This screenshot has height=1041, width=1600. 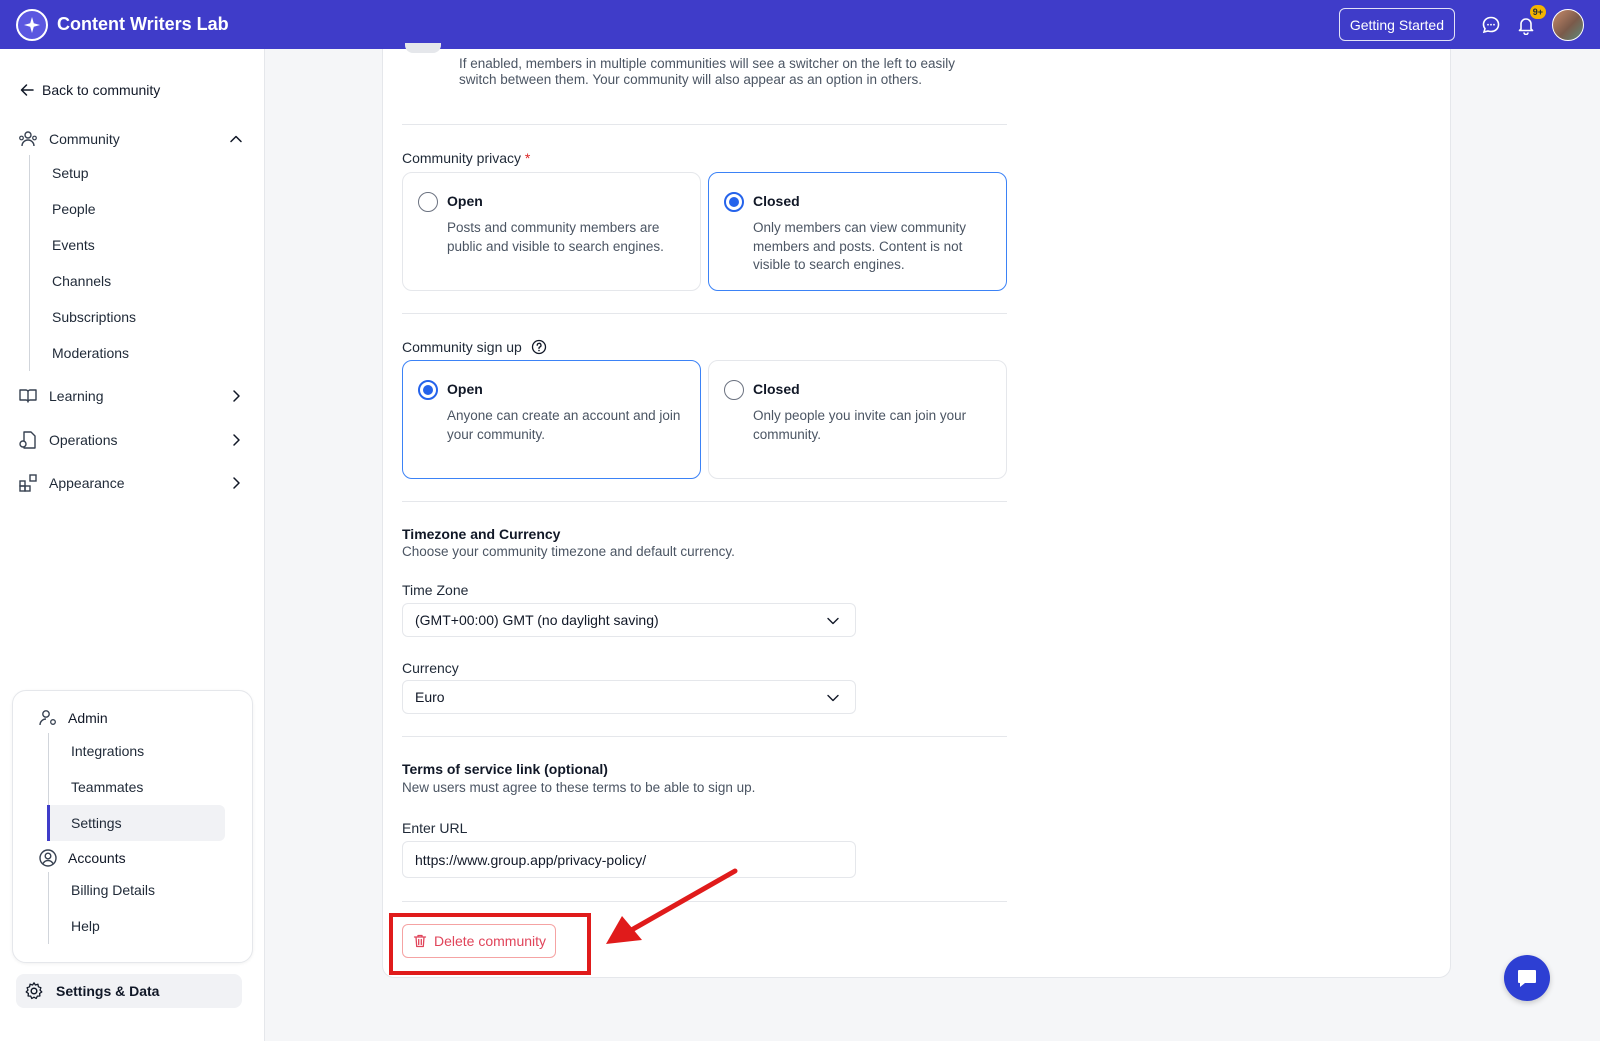 What do you see at coordinates (27, 440) in the screenshot?
I see `operations-icon` at bounding box center [27, 440].